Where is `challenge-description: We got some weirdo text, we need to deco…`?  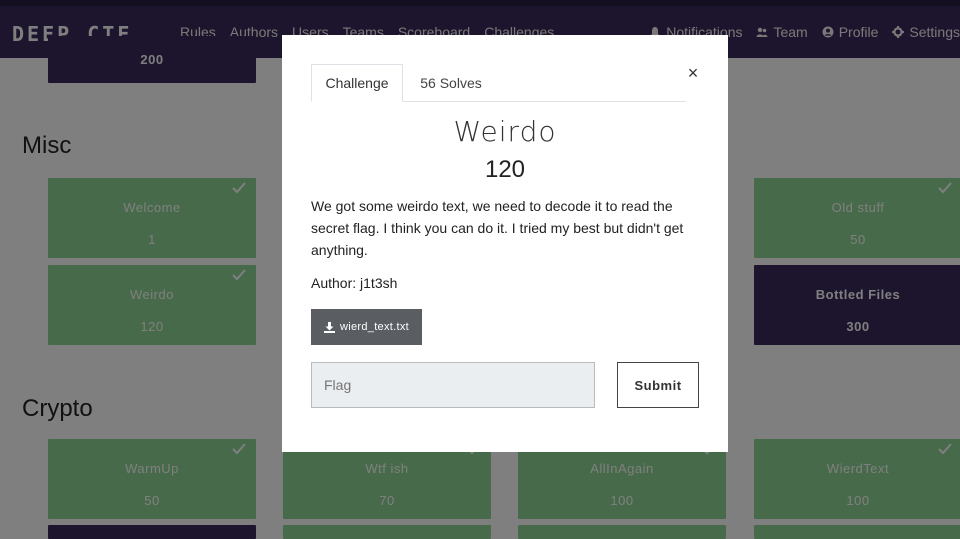
challenge-description: We got some weirdo text, we need to deco… is located at coordinates (497, 228).